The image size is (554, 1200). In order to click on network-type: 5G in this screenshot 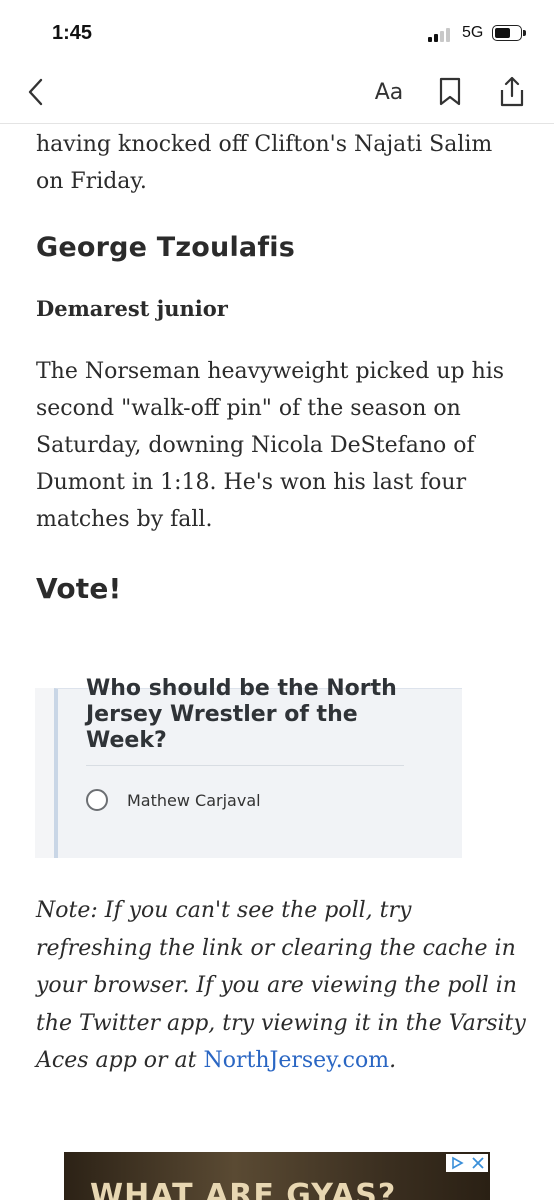, I will do `click(473, 32)`.